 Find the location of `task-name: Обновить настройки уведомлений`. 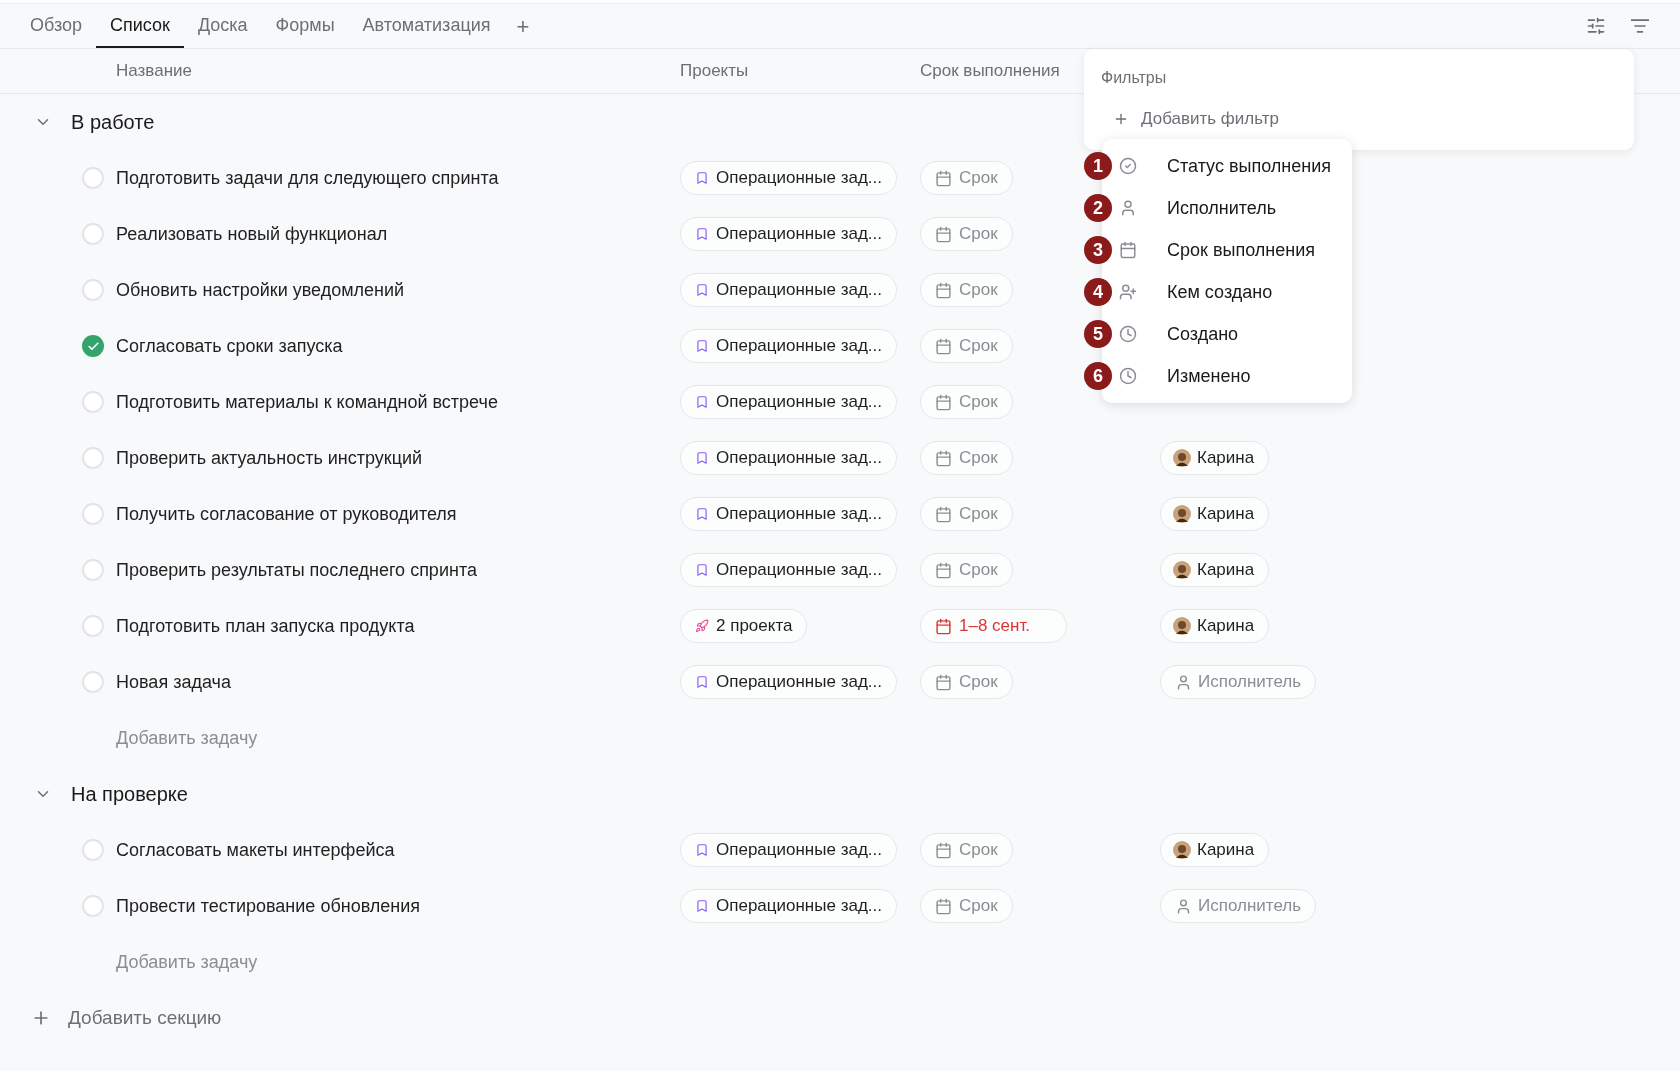

task-name: Обновить настройки уведомлений is located at coordinates (398, 290).